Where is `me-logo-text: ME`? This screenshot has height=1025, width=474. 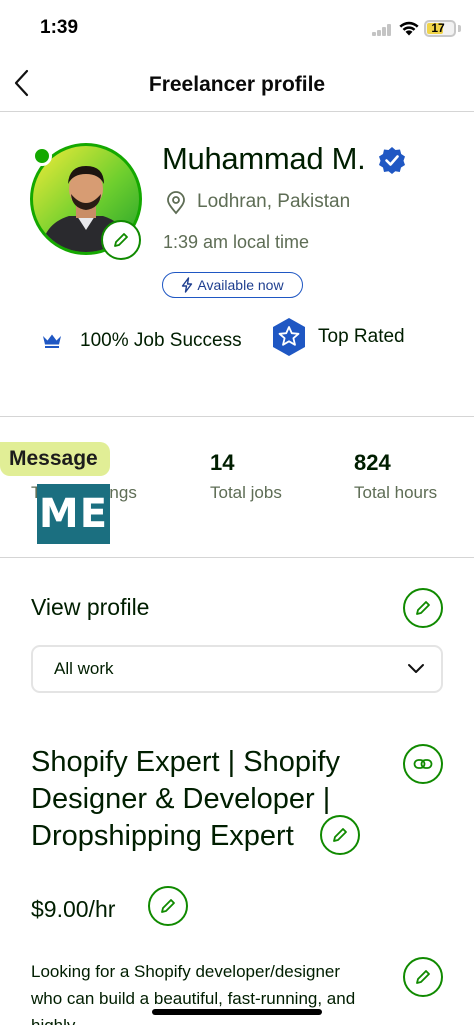 me-logo-text: ME is located at coordinates (73, 514).